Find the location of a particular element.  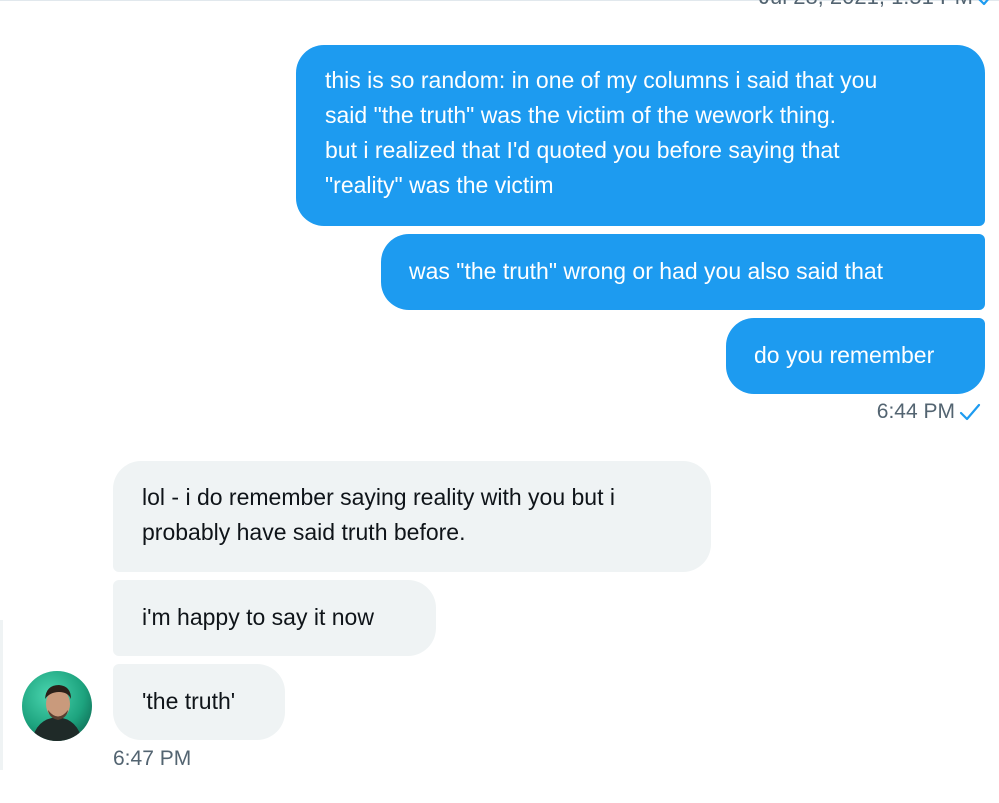

previous-timestamp: Jul 28, 2021, 1:51 PM is located at coordinates (866, 4).